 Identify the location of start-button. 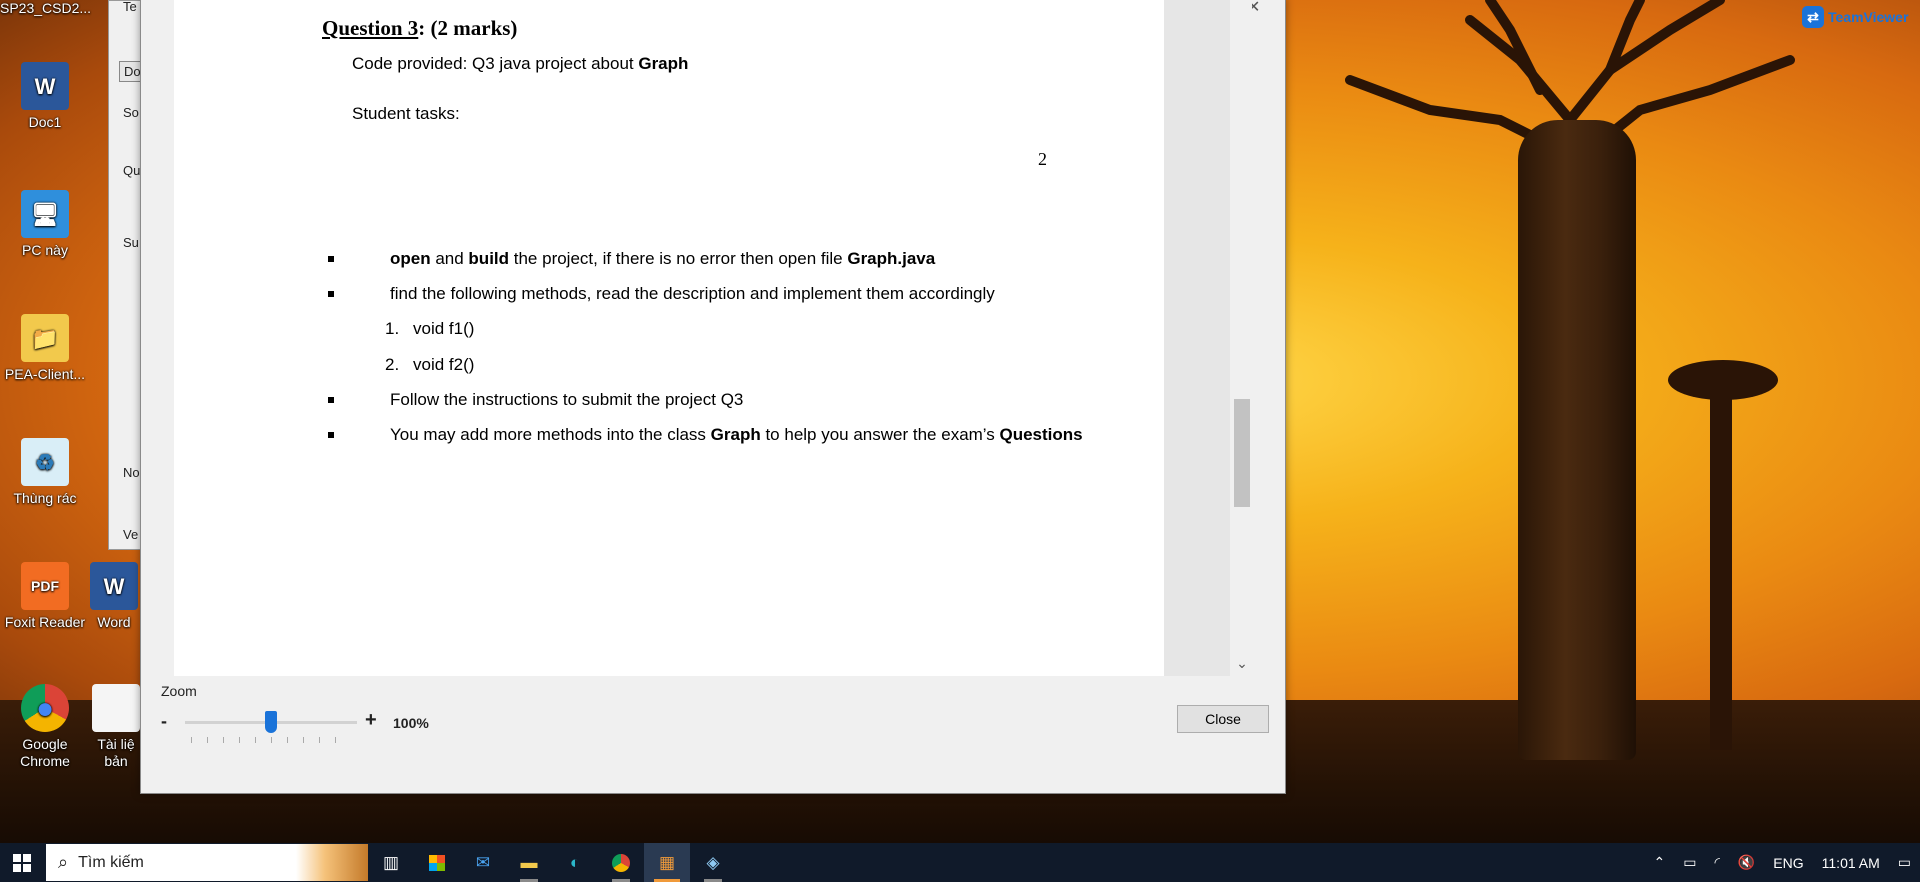
(22, 862).